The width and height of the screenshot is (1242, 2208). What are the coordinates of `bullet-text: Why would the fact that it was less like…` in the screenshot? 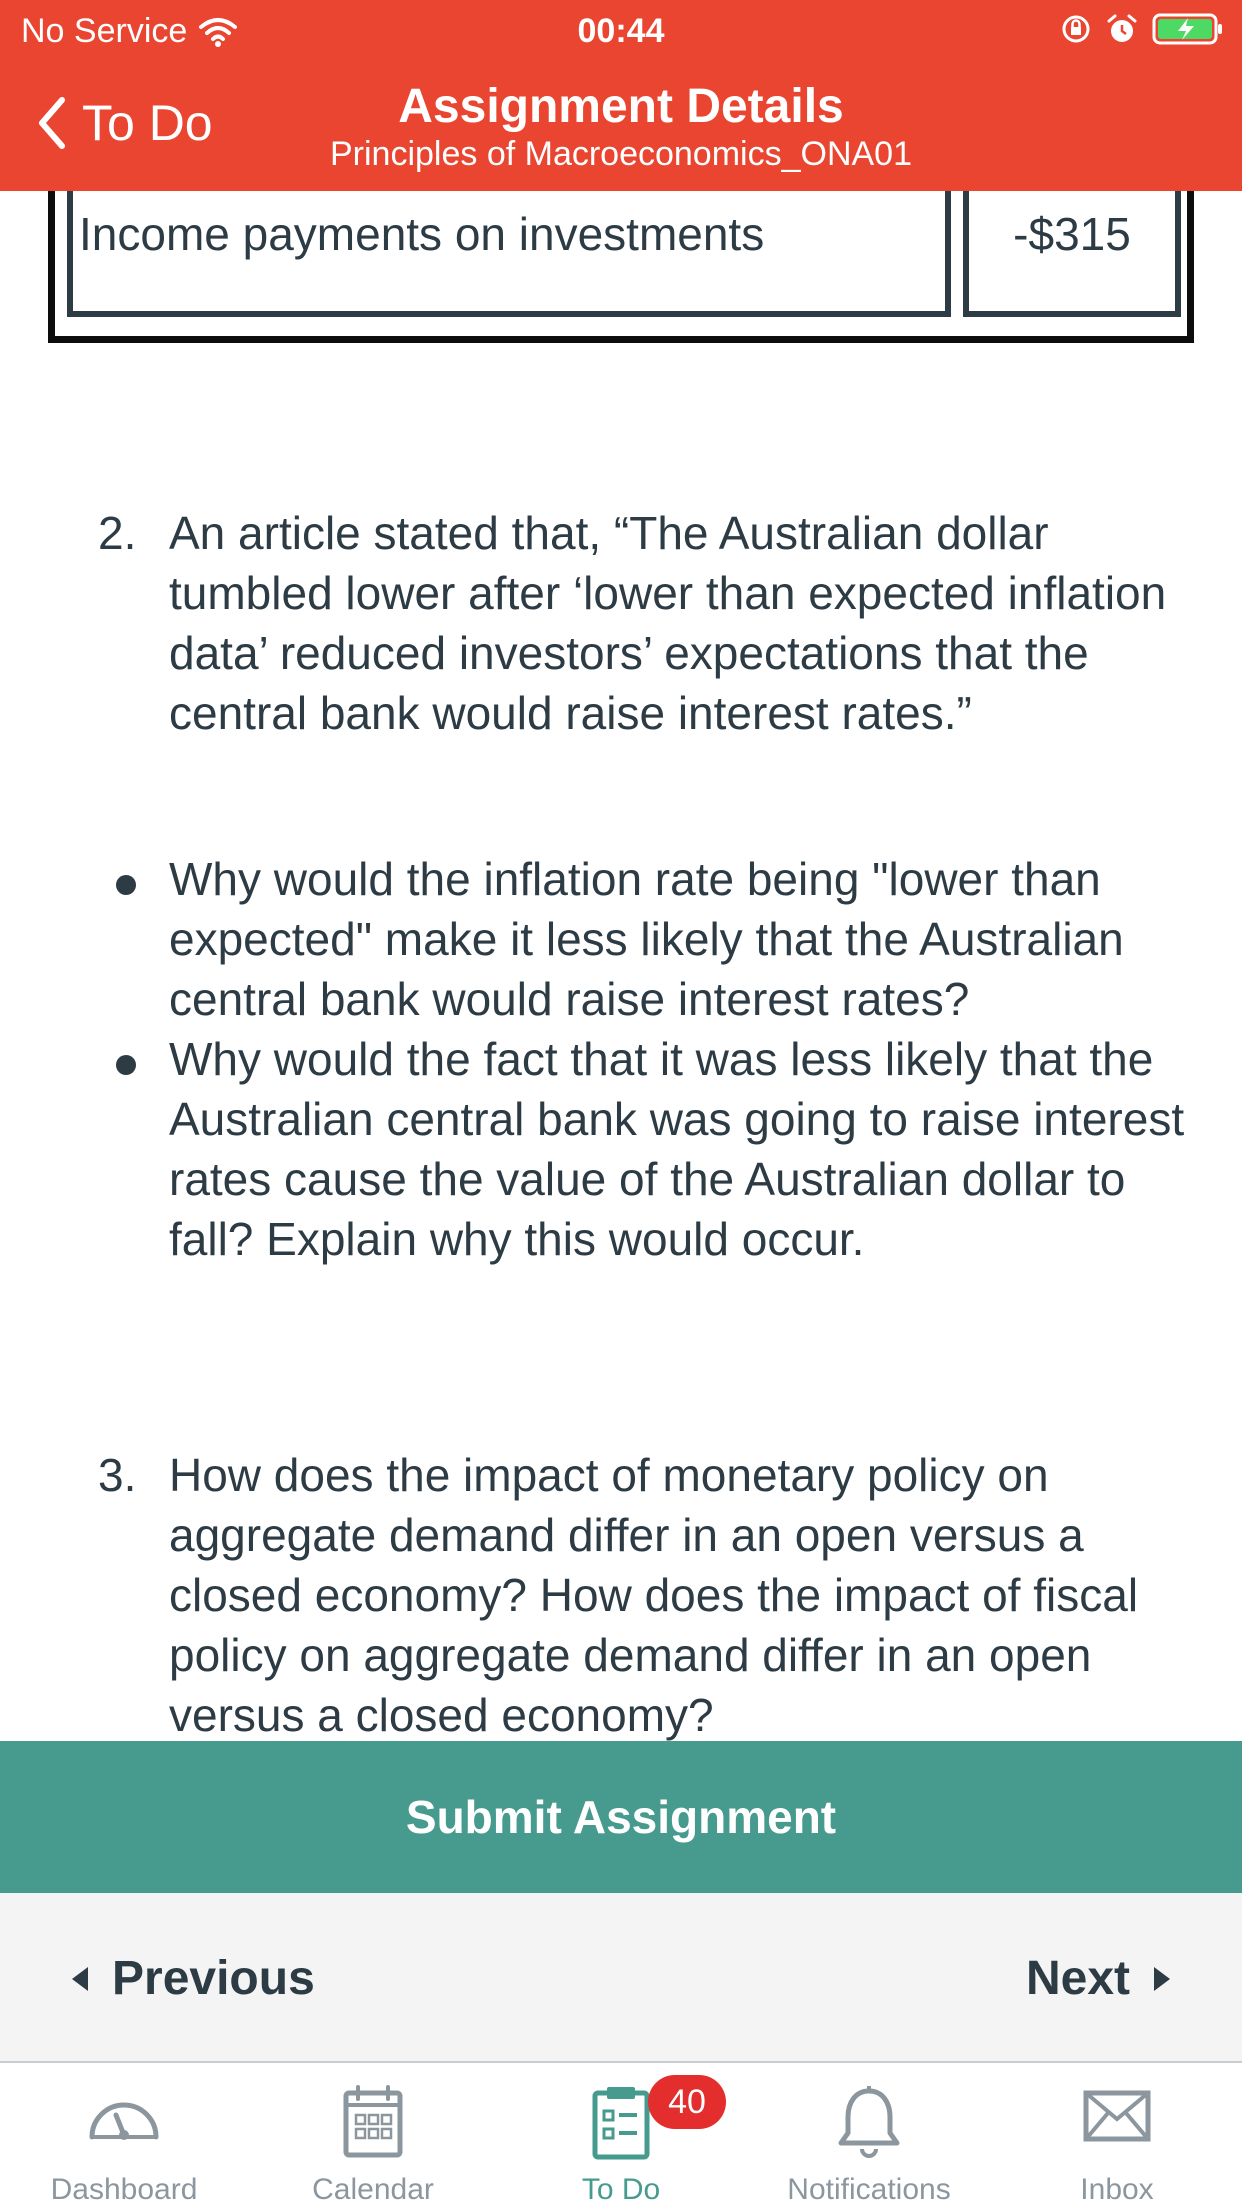 It's located at (677, 1149).